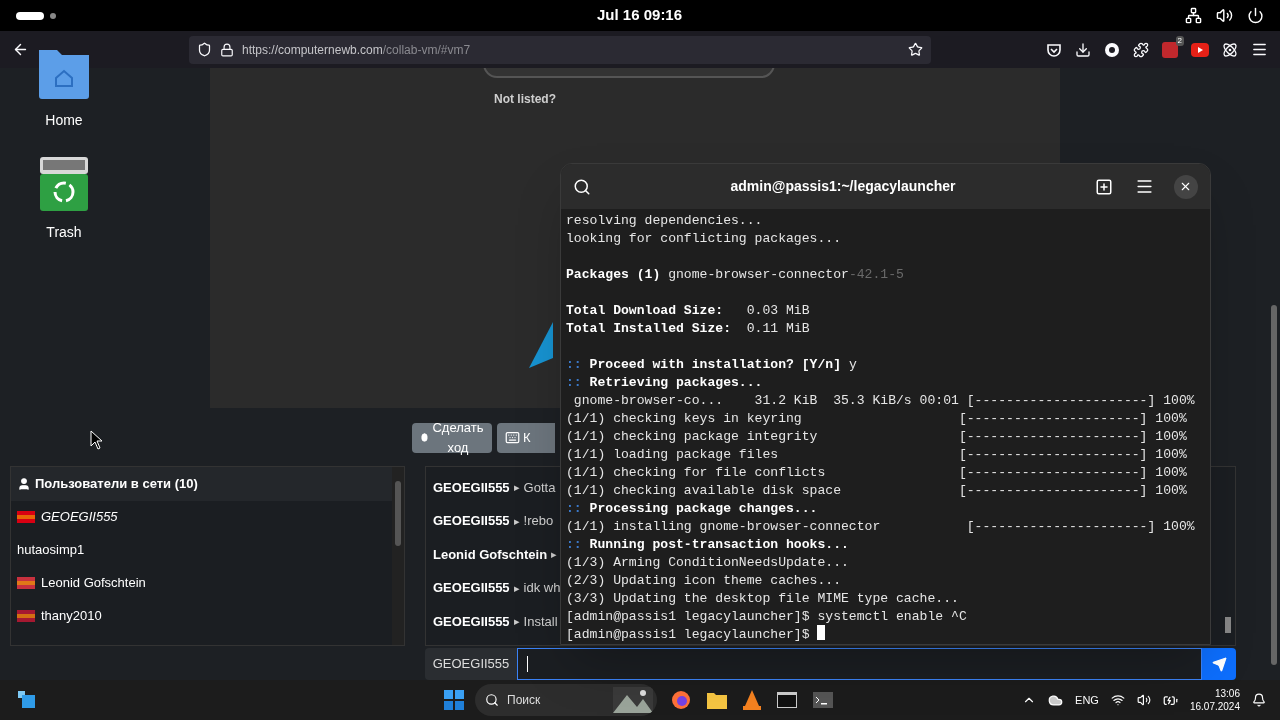 This screenshot has height=720, width=1280. What do you see at coordinates (876, 454) in the screenshot?
I see `terminal-line: (1/1) loading package files [----------------------] 100%` at bounding box center [876, 454].